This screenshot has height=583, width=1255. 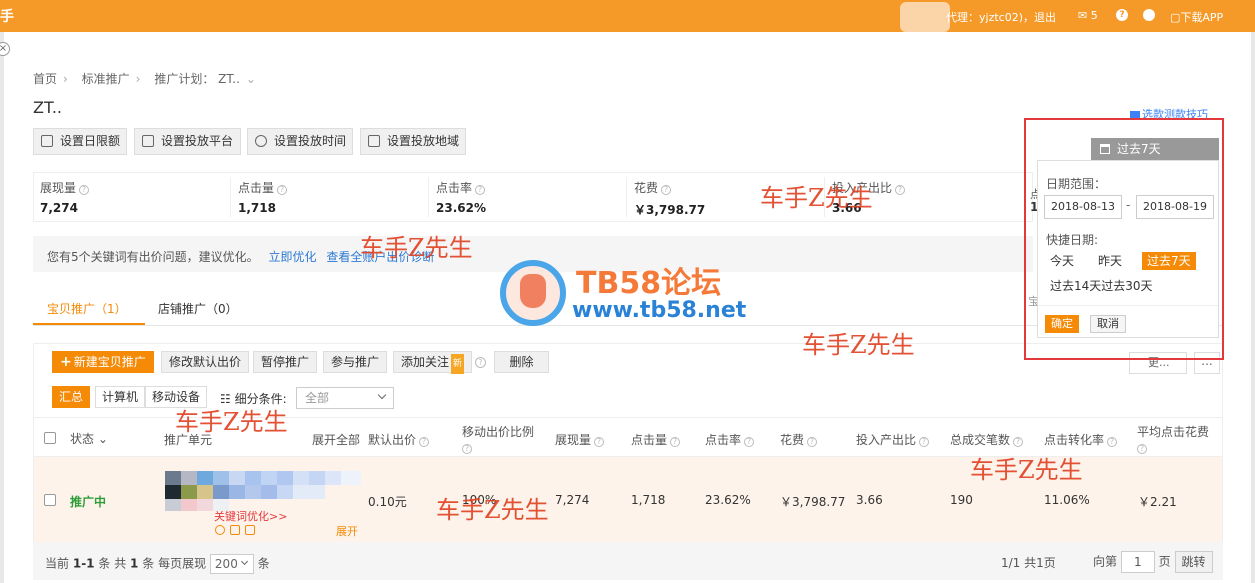 What do you see at coordinates (50, 438) in the screenshot?
I see `select-all-checkbox` at bounding box center [50, 438].